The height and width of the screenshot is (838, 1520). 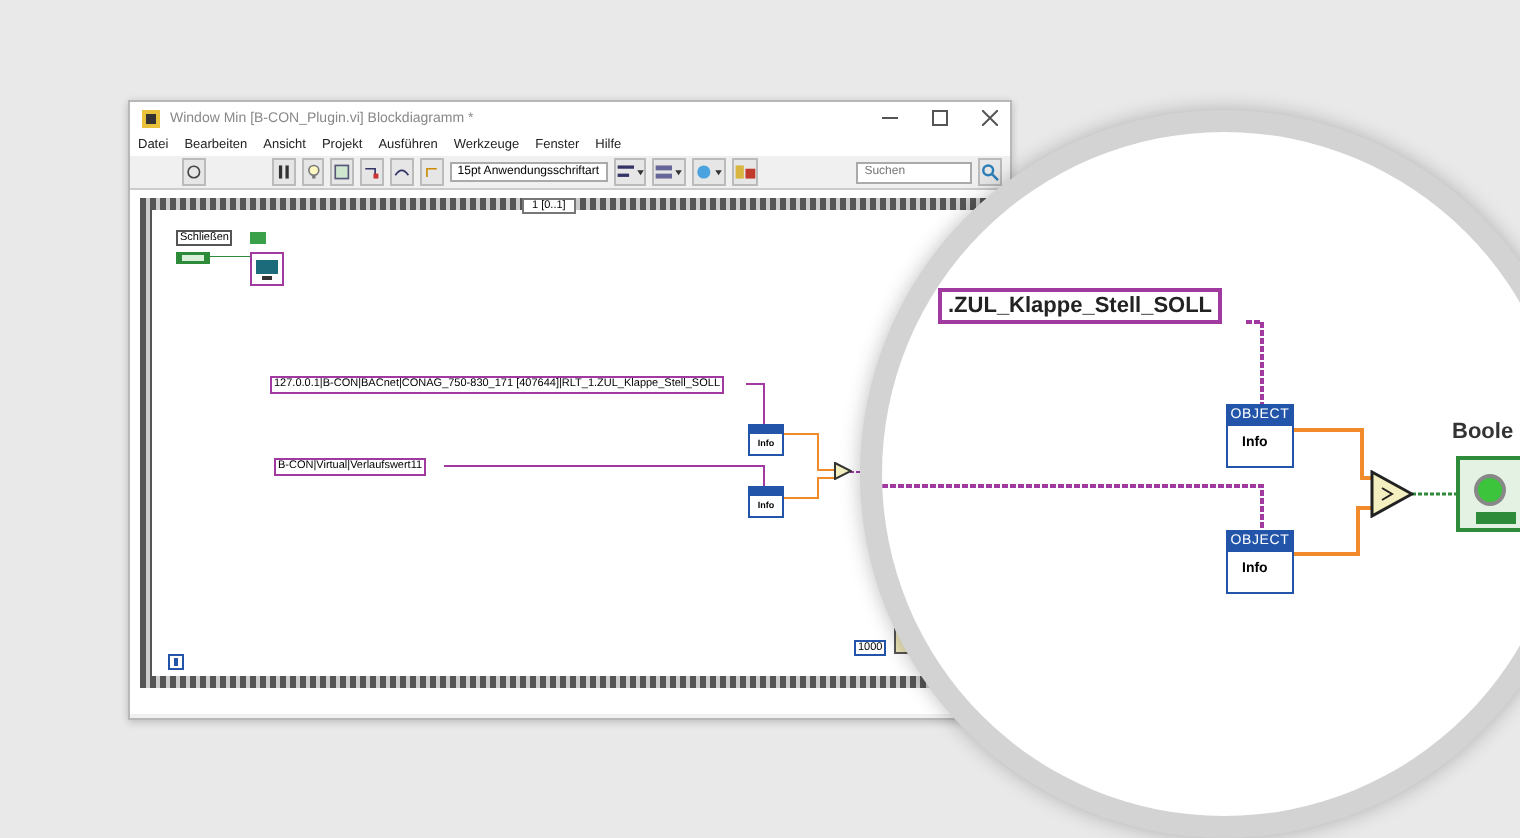 I want to click on align-icon, so click(x=630, y=172).